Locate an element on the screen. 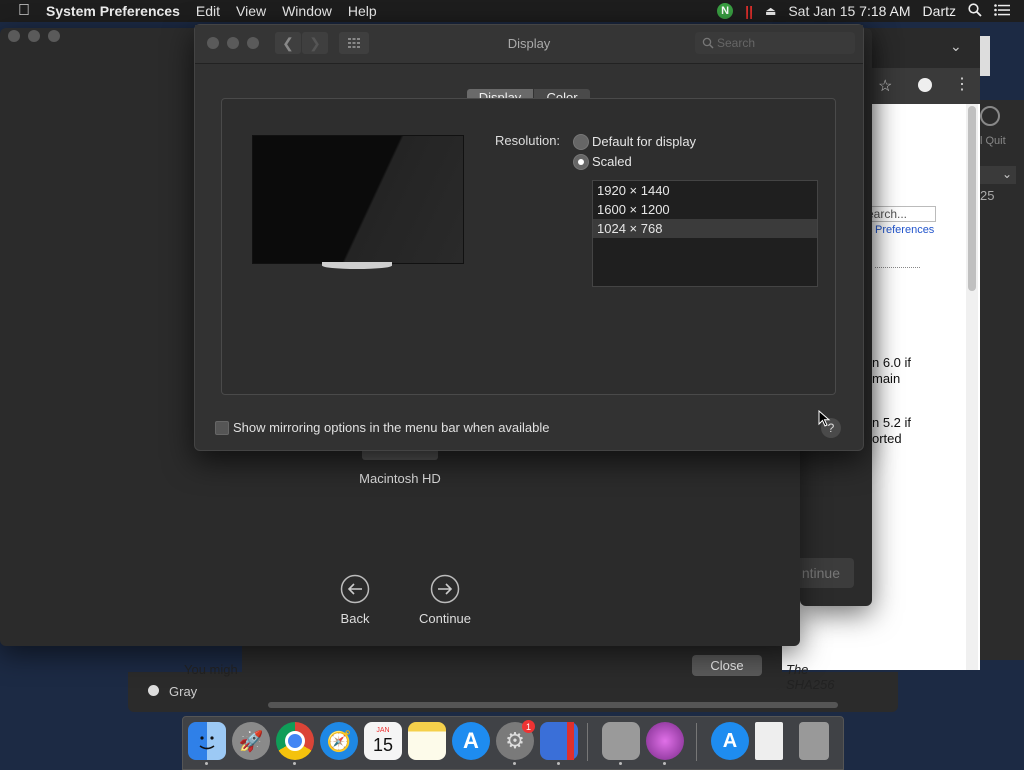 Image resolution: width=1024 pixels, height=770 pixels. more-menu-icon: ⋮ is located at coordinates (962, 84).